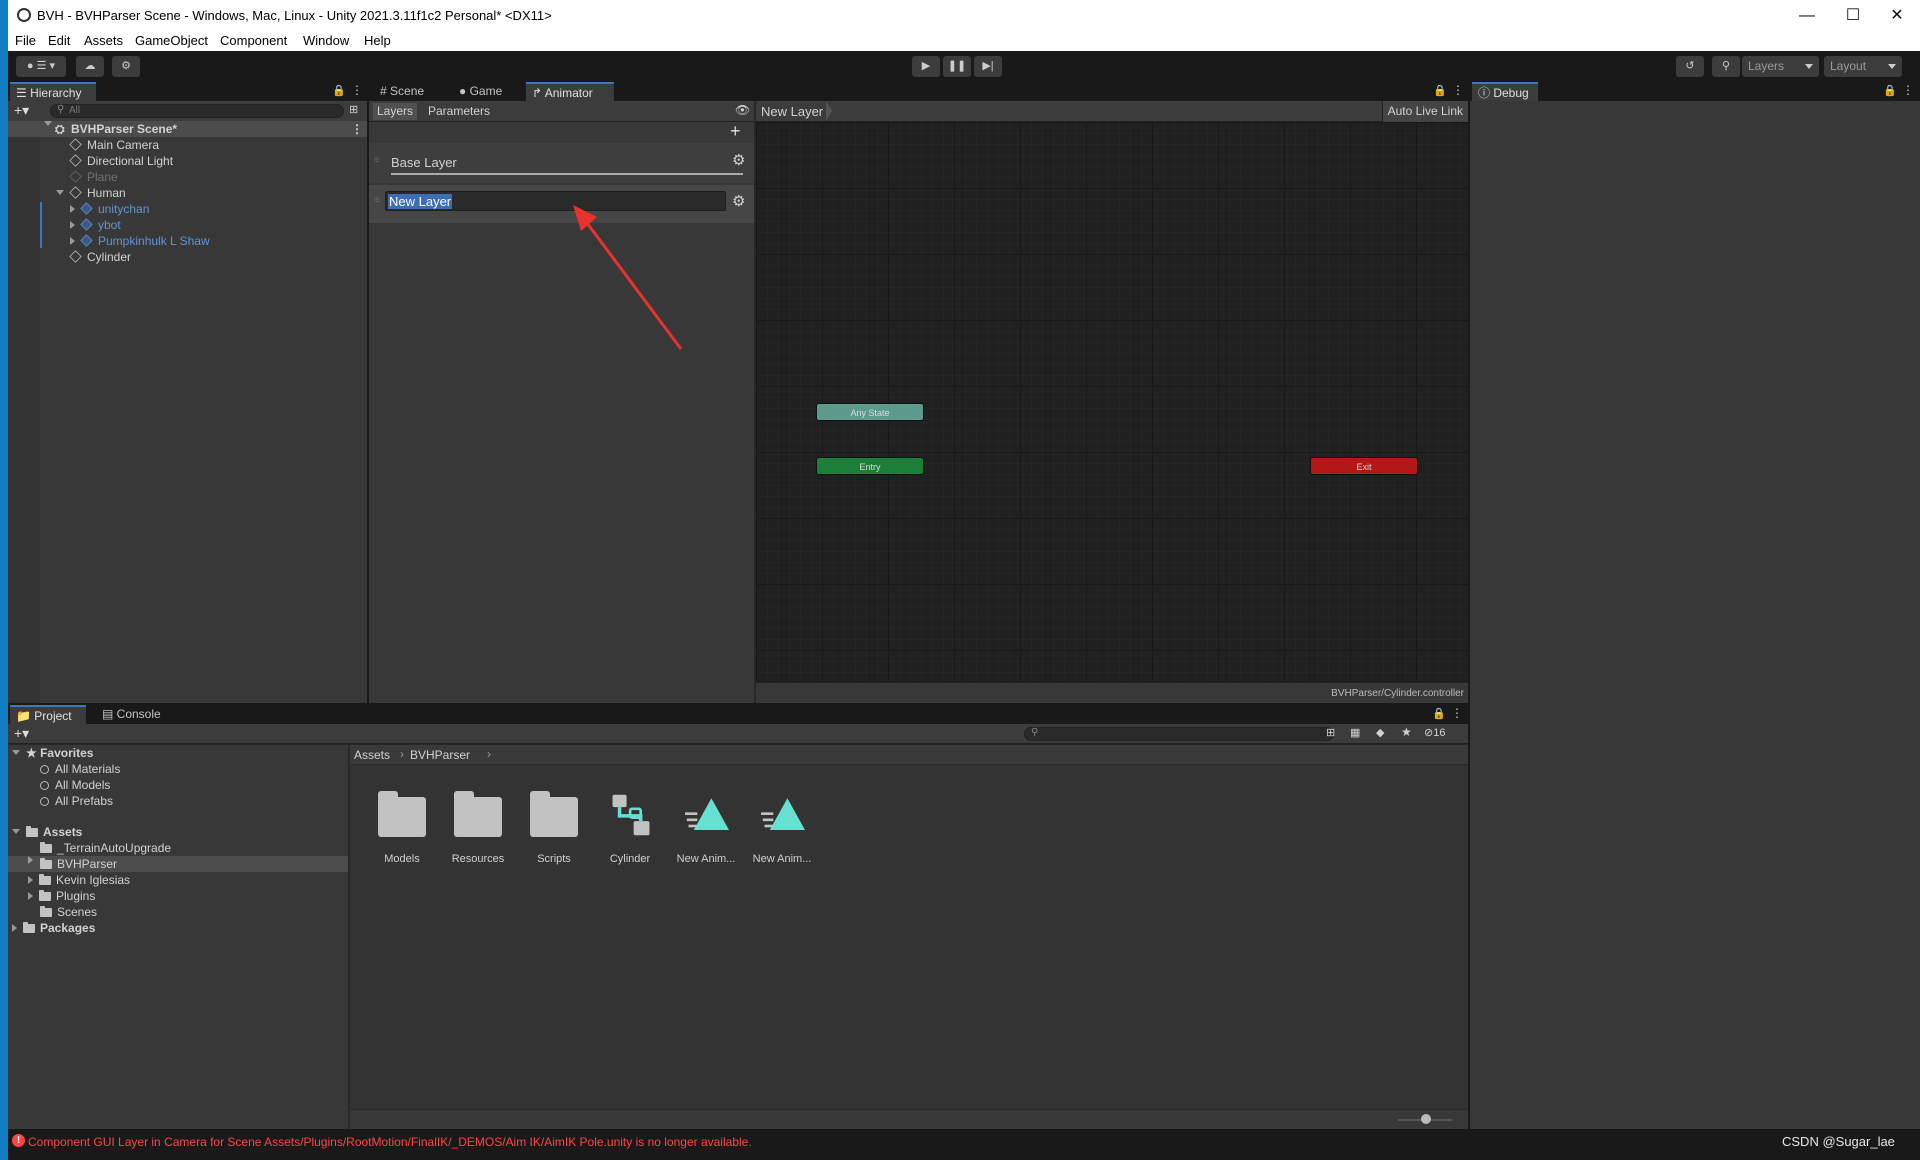  I want to click on tab-parameters: Parameters, so click(459, 111).